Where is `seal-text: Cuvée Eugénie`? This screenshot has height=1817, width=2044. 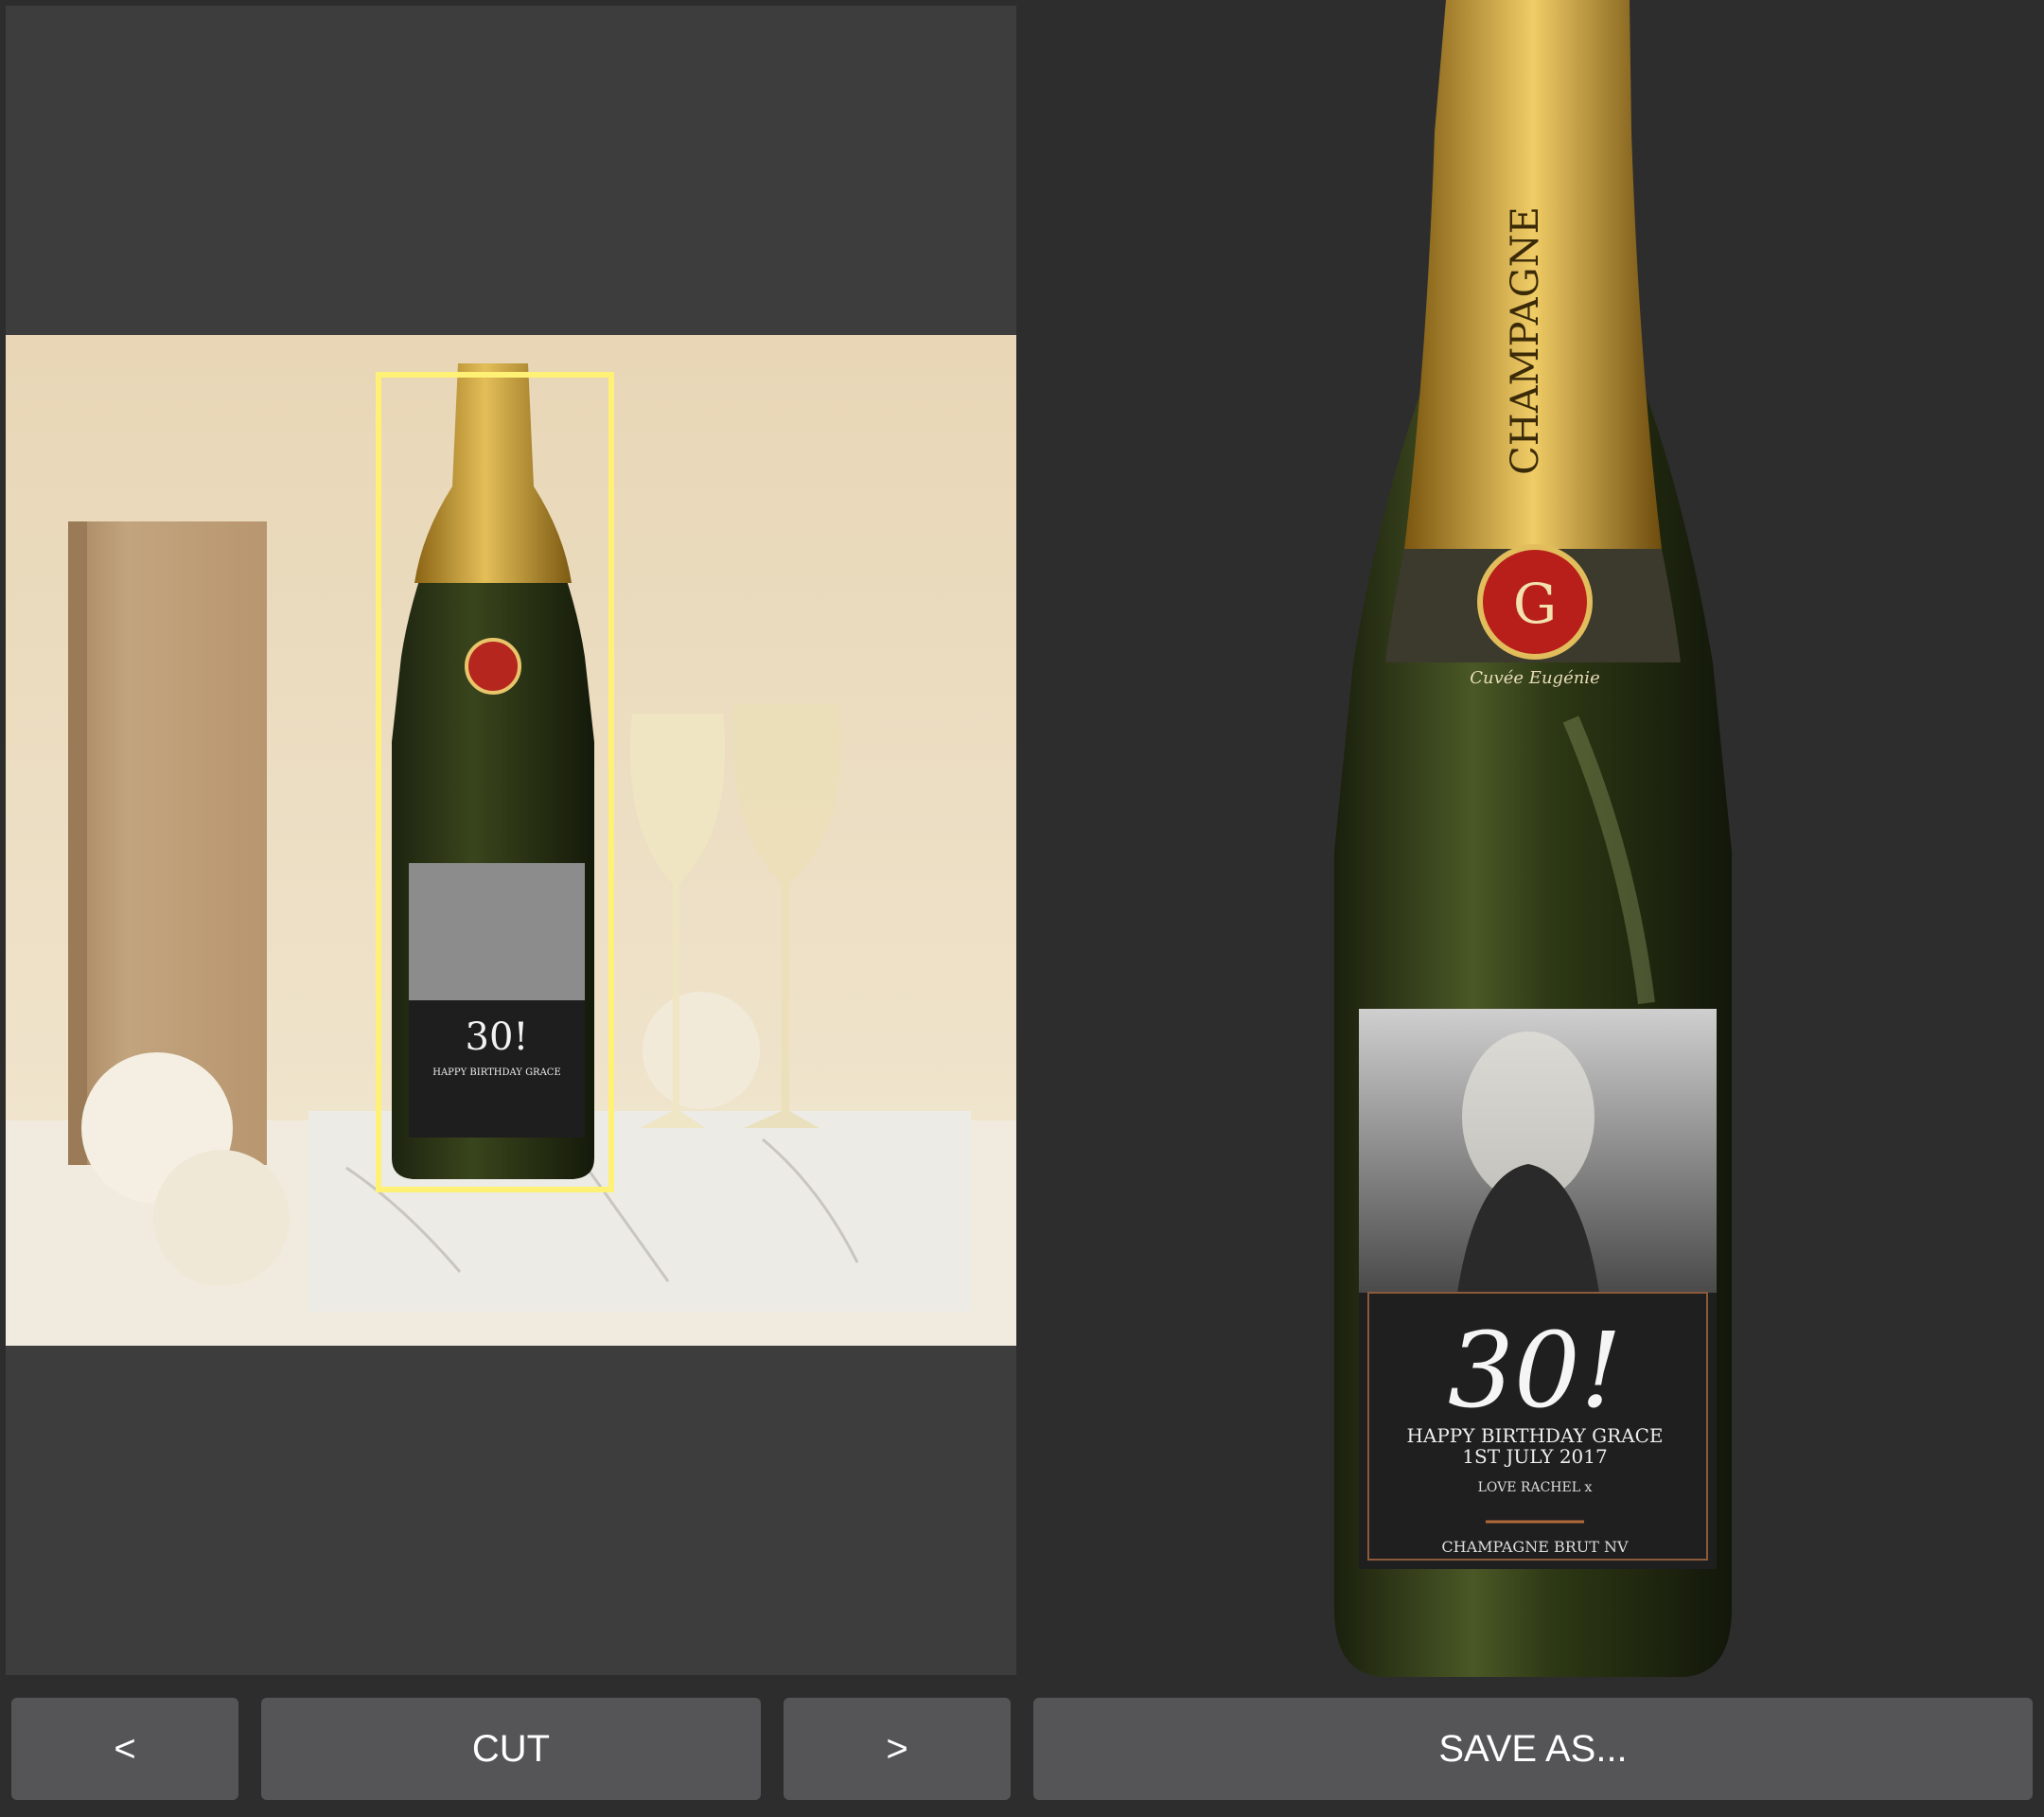 seal-text: Cuvée Eugénie is located at coordinates (1534, 678).